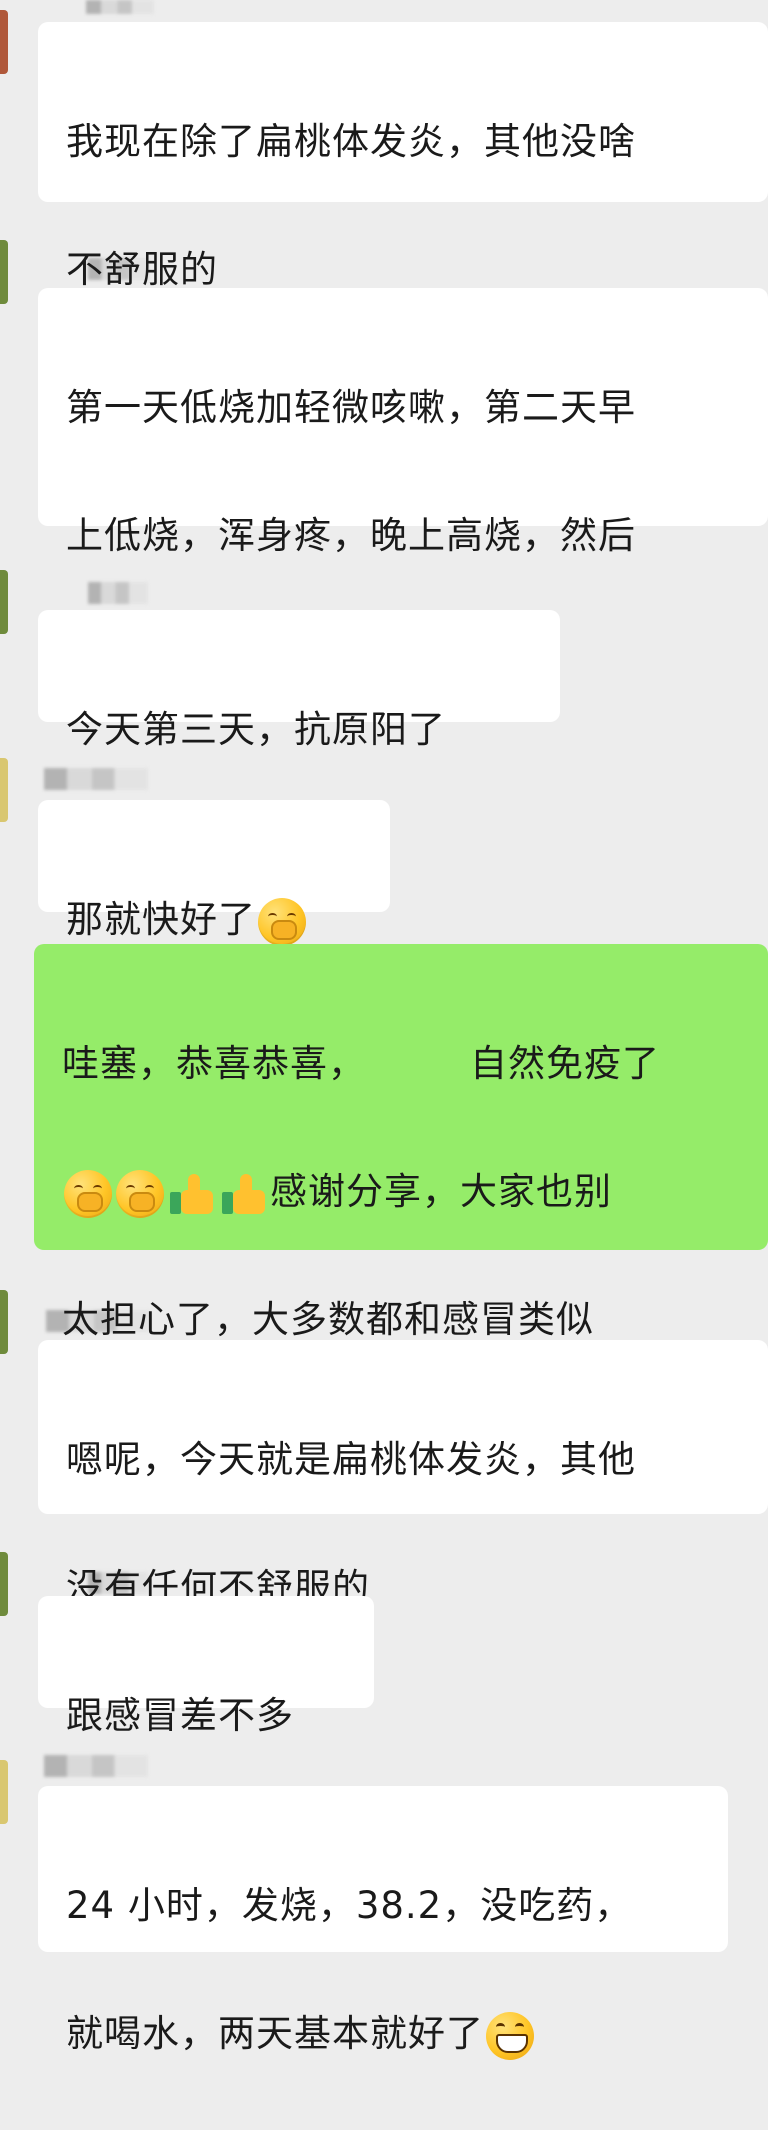 This screenshot has width=768, height=2130. Describe the element at coordinates (214, 873) in the screenshot. I see `message-bubble-incoming: 那就快好了` at that location.